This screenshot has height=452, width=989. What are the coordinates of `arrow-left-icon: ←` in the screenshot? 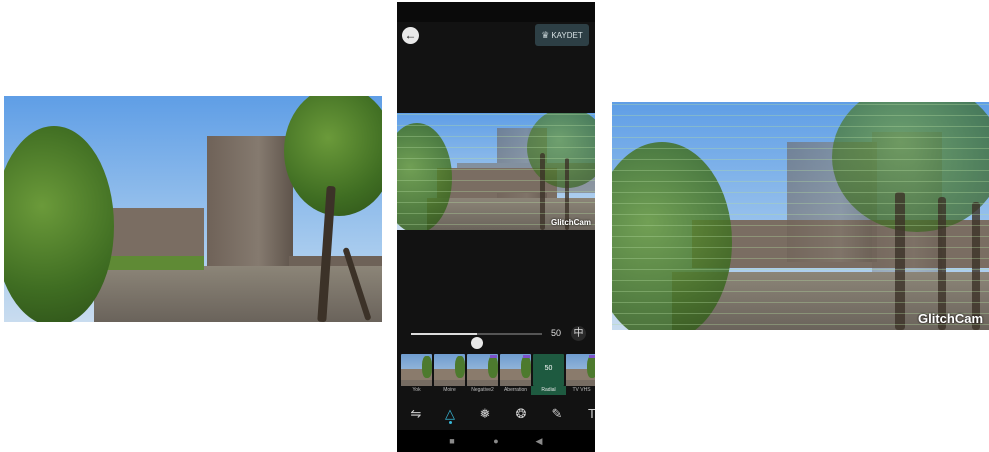 It's located at (410, 35).